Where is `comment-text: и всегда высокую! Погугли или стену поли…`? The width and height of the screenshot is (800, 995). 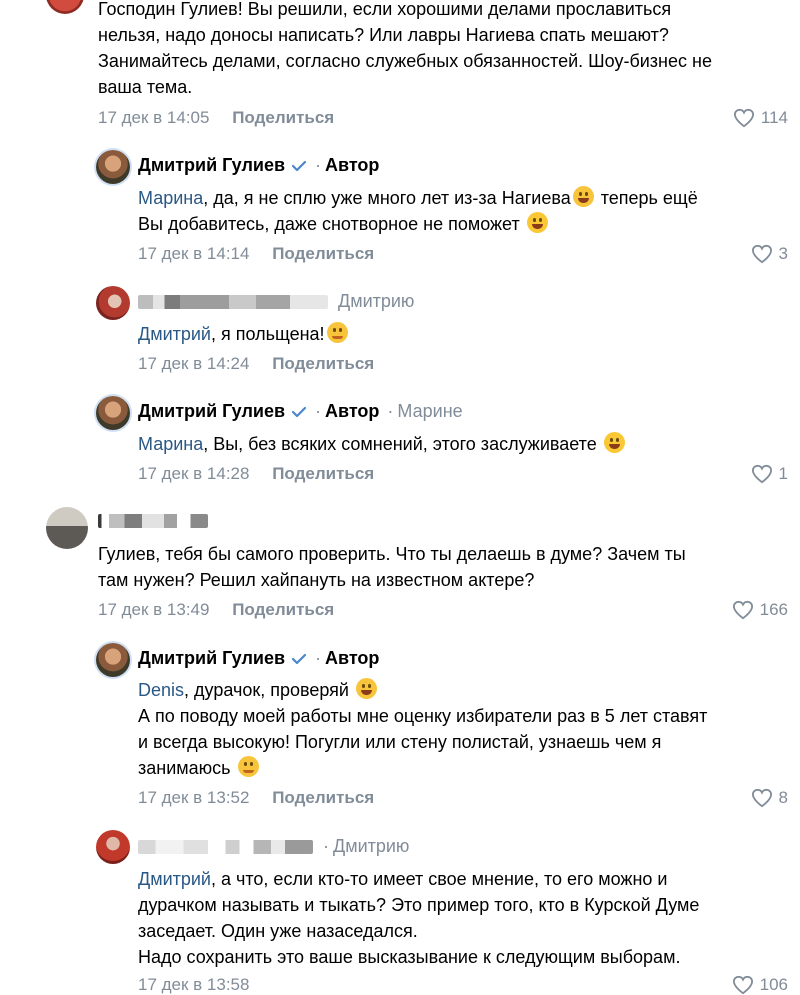 comment-text: и всегда высокую! Погугли или стену поли… is located at coordinates (400, 742).